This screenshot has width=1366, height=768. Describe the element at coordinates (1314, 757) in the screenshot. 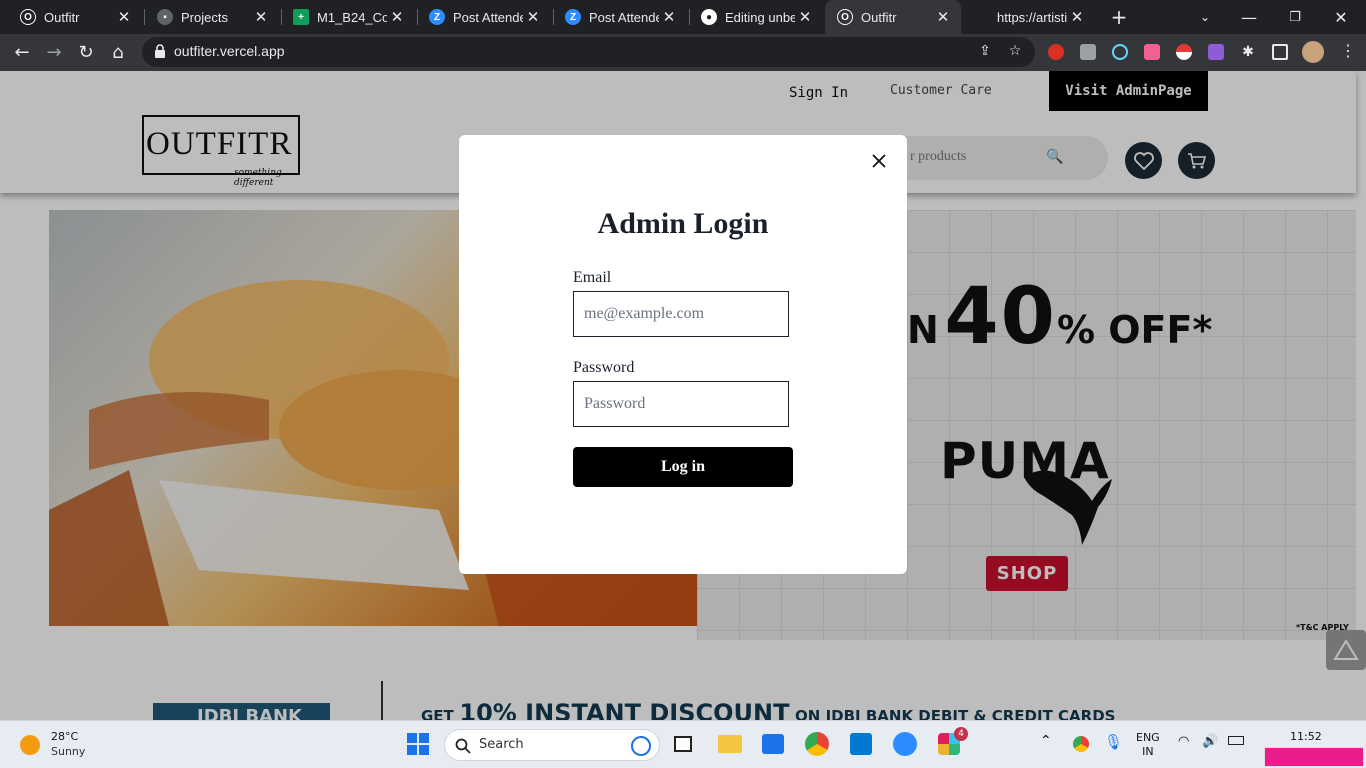

I see `notification-preview-thumbnail` at that location.